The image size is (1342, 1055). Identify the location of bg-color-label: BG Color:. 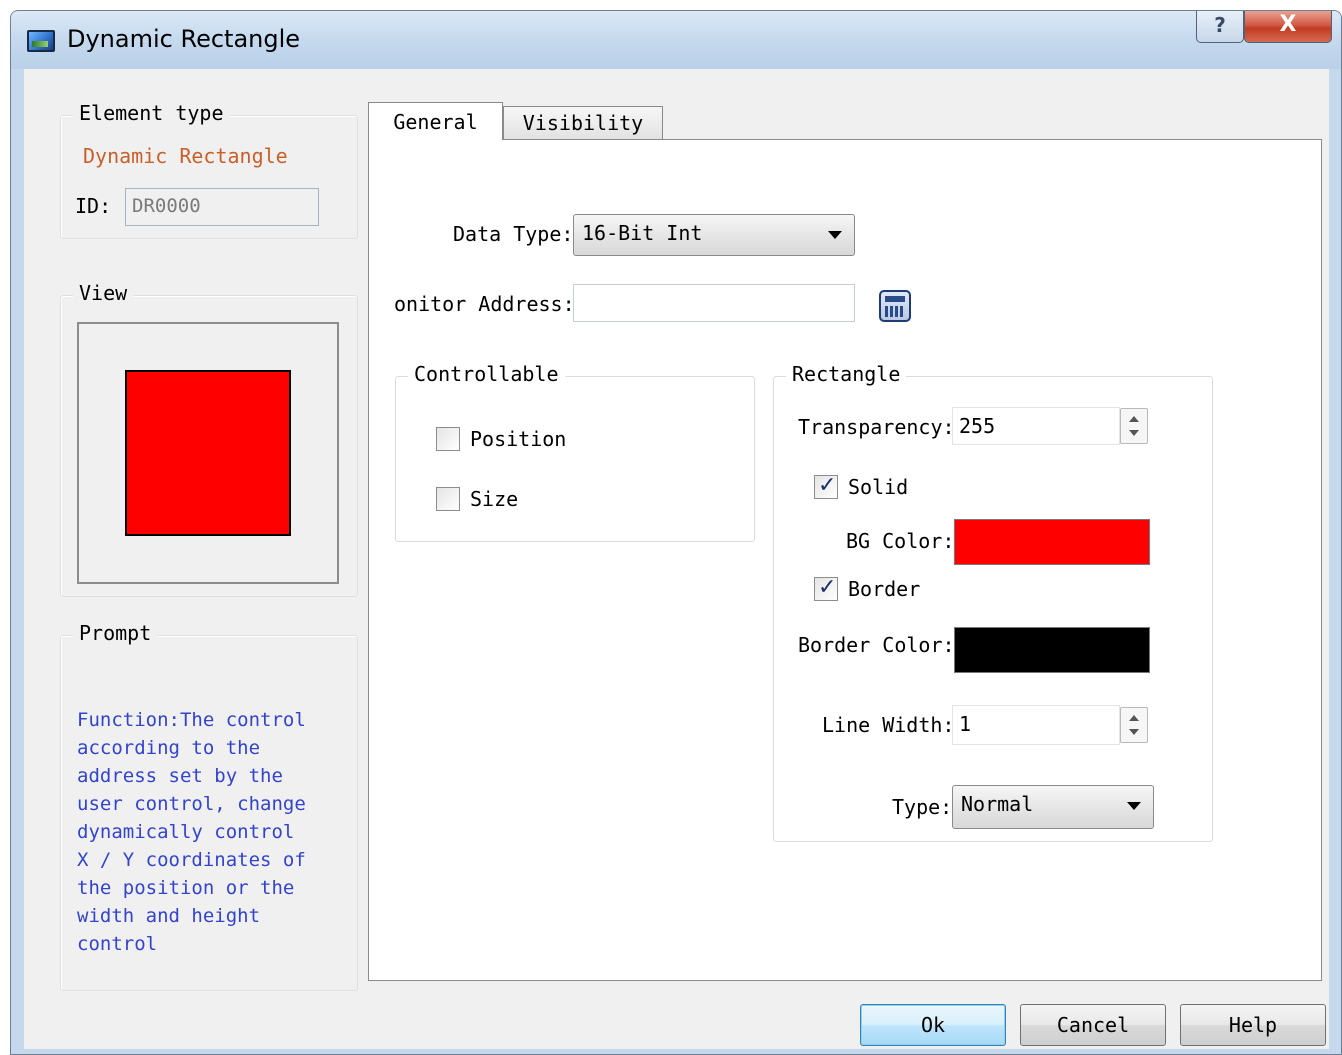
(900, 541).